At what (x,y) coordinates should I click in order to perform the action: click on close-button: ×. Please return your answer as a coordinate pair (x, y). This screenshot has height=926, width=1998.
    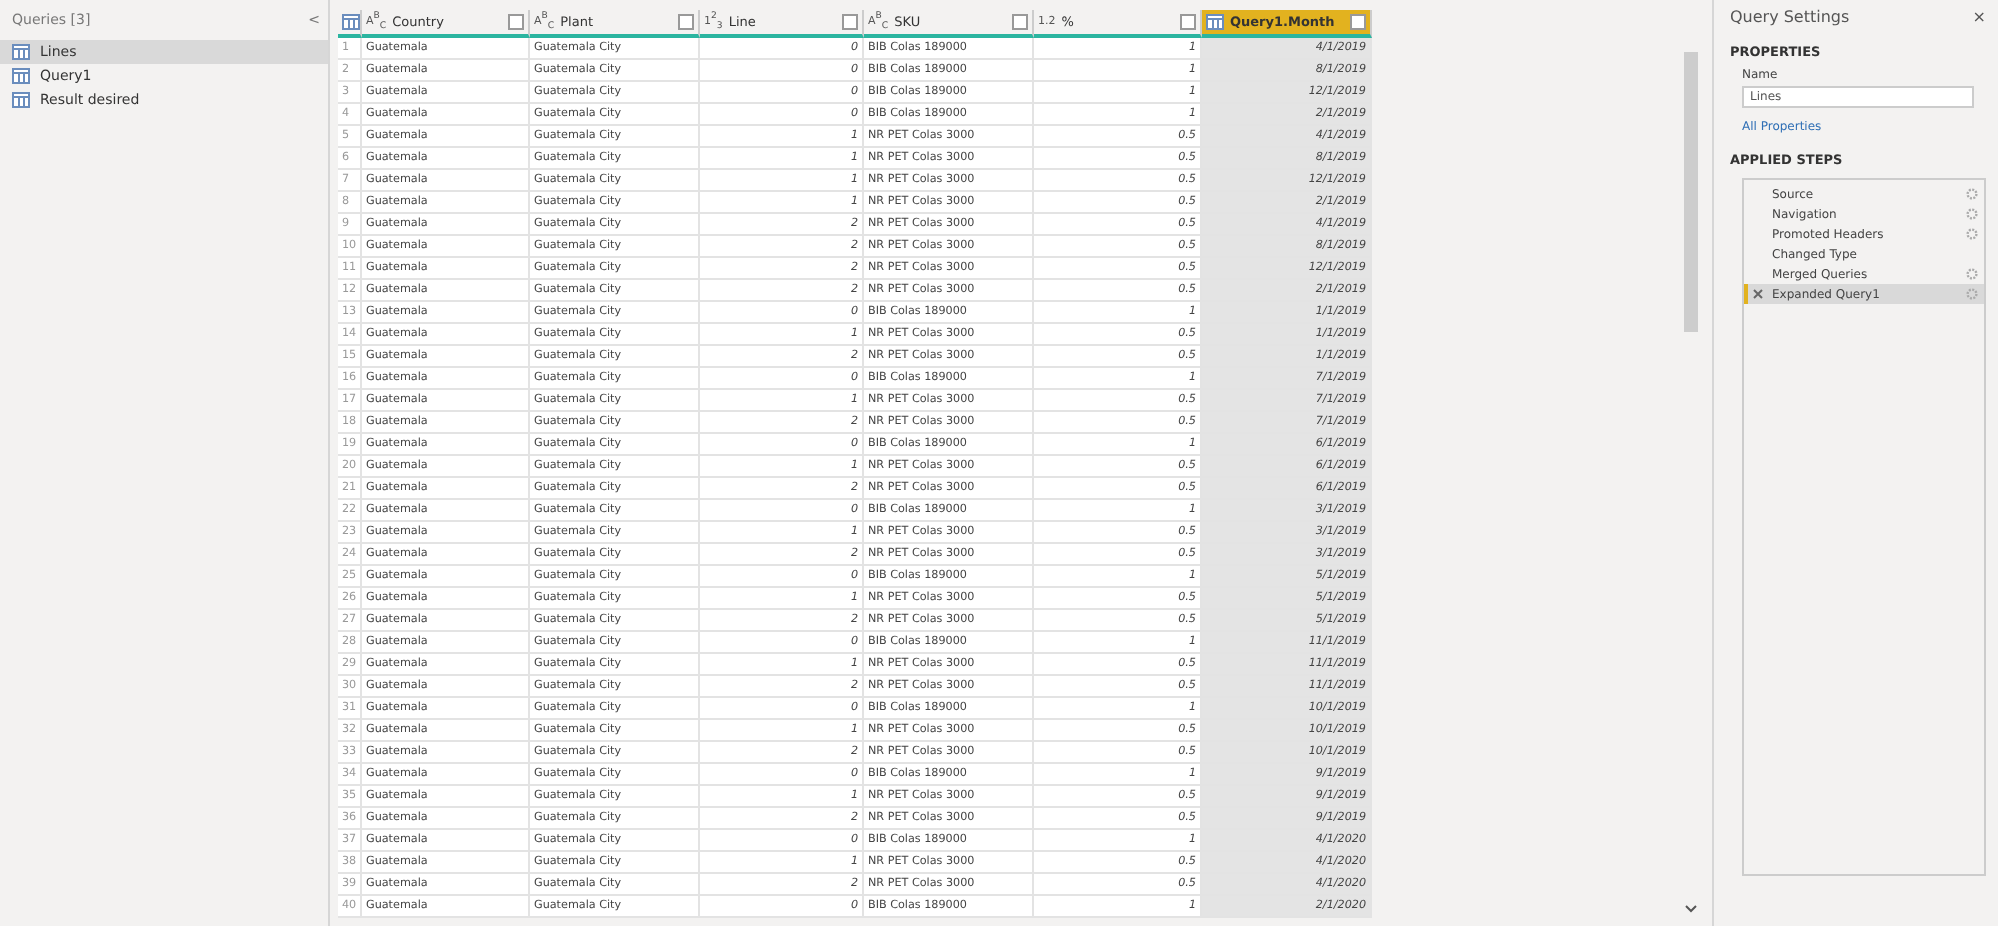
    Looking at the image, I should click on (1979, 17).